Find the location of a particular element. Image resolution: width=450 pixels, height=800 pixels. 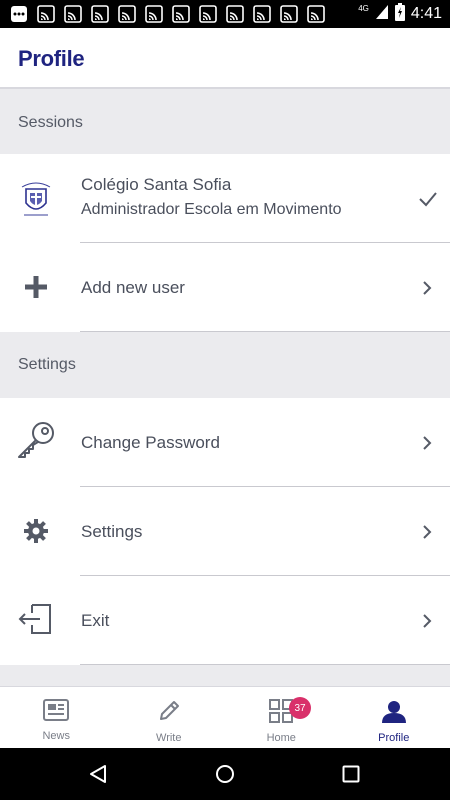

bottom-navigation: News Write Home 37 Profile is located at coordinates (225, 717).